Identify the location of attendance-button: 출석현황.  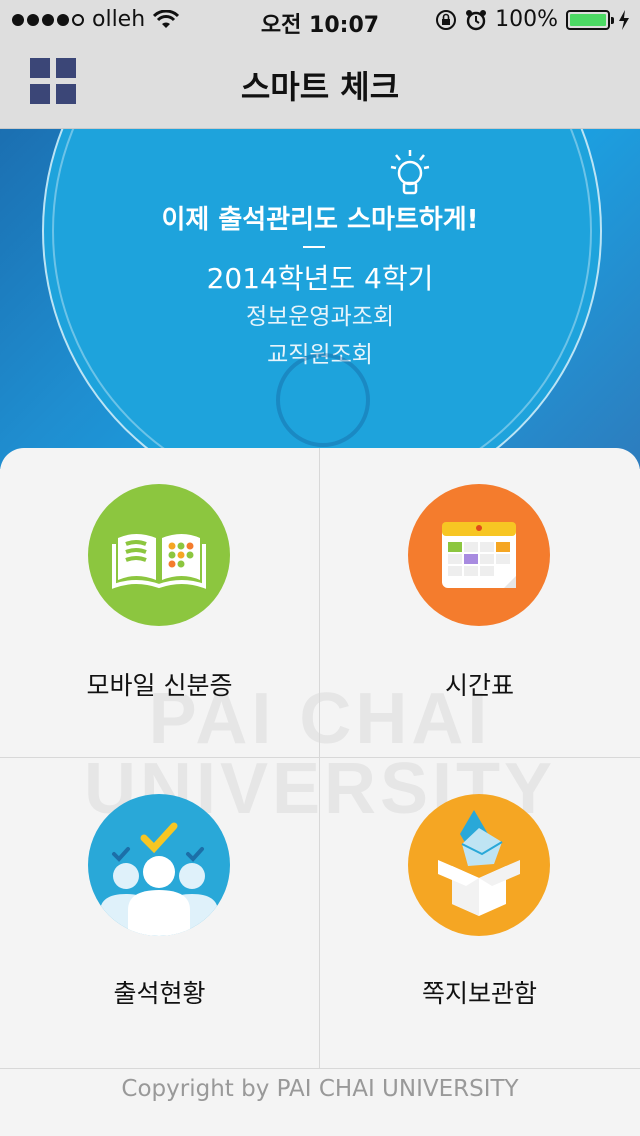
(159, 912).